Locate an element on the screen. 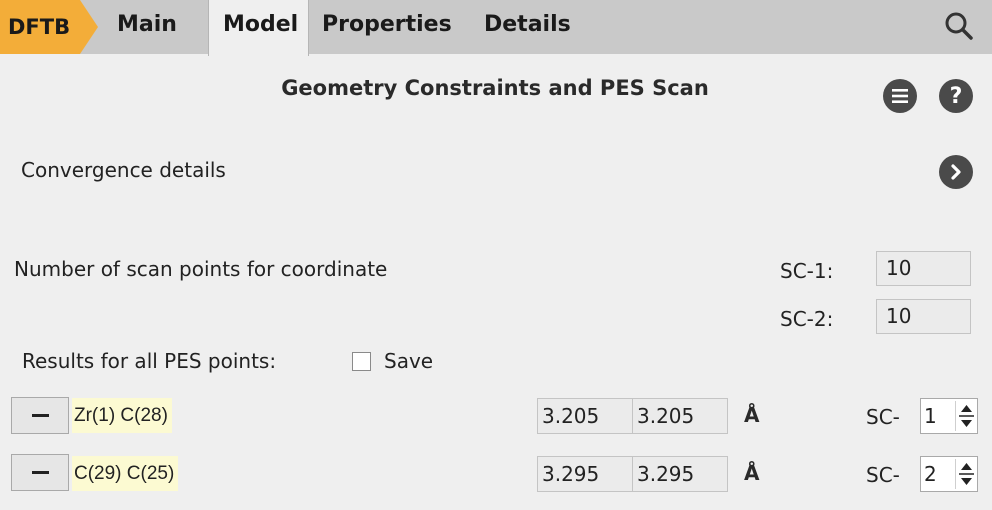  tab-dftb: DFTB is located at coordinates (49, 27).